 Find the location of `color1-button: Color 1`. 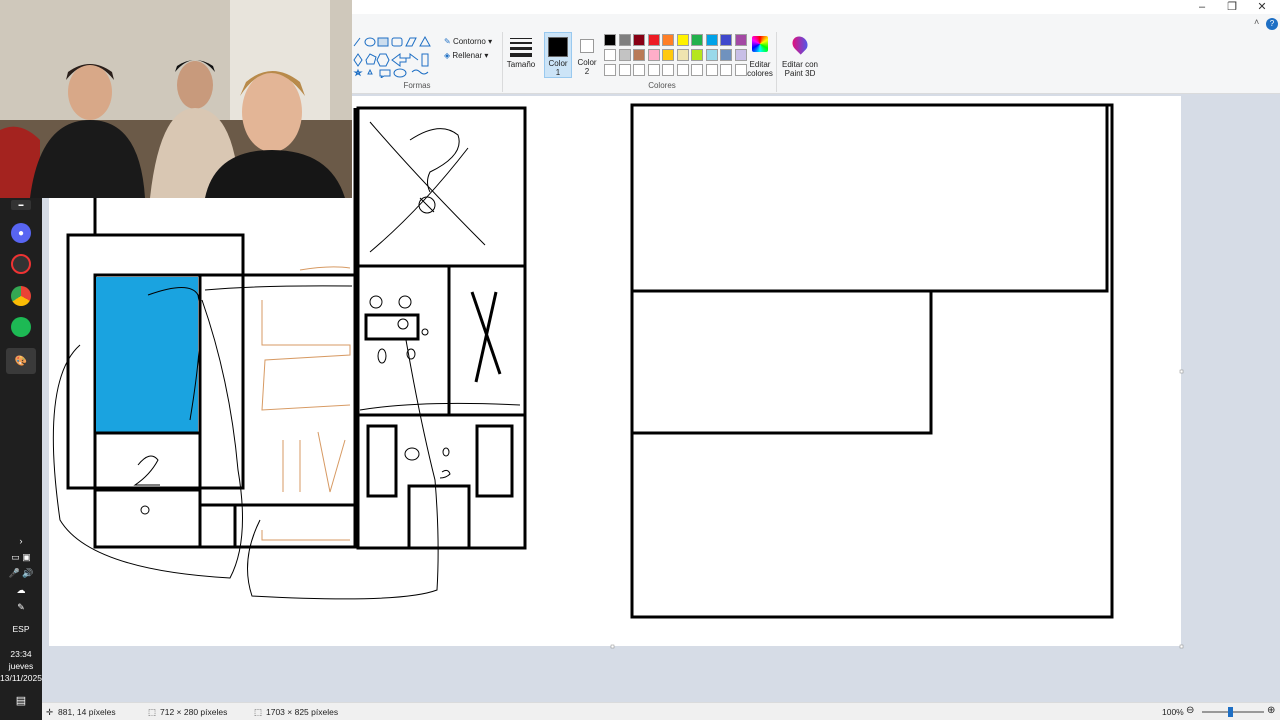

color1-button: Color 1 is located at coordinates (558, 55).